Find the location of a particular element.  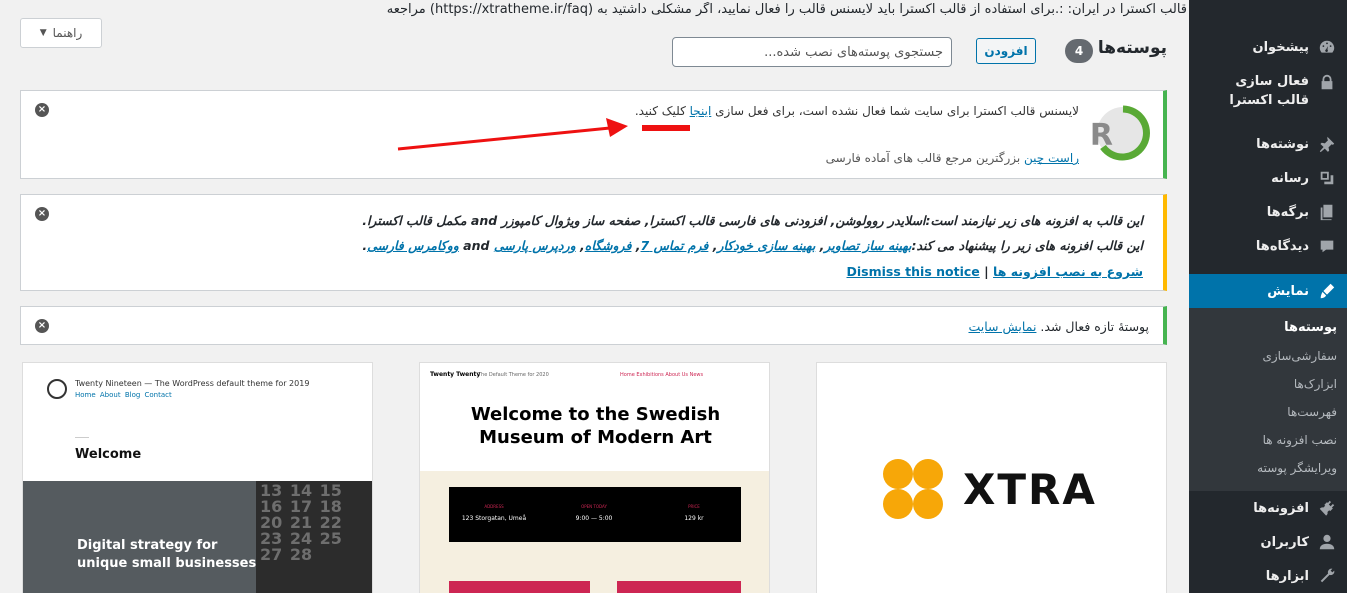

tagline-line-2: unique small businesses is located at coordinates (167, 563).